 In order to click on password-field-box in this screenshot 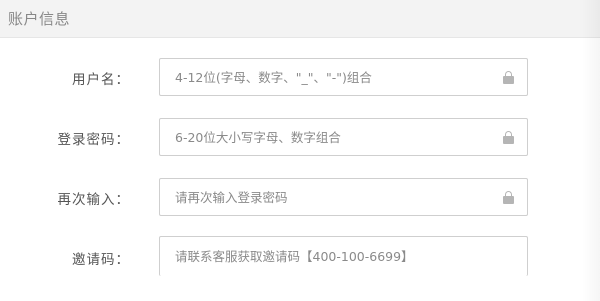, I will do `click(343, 137)`.